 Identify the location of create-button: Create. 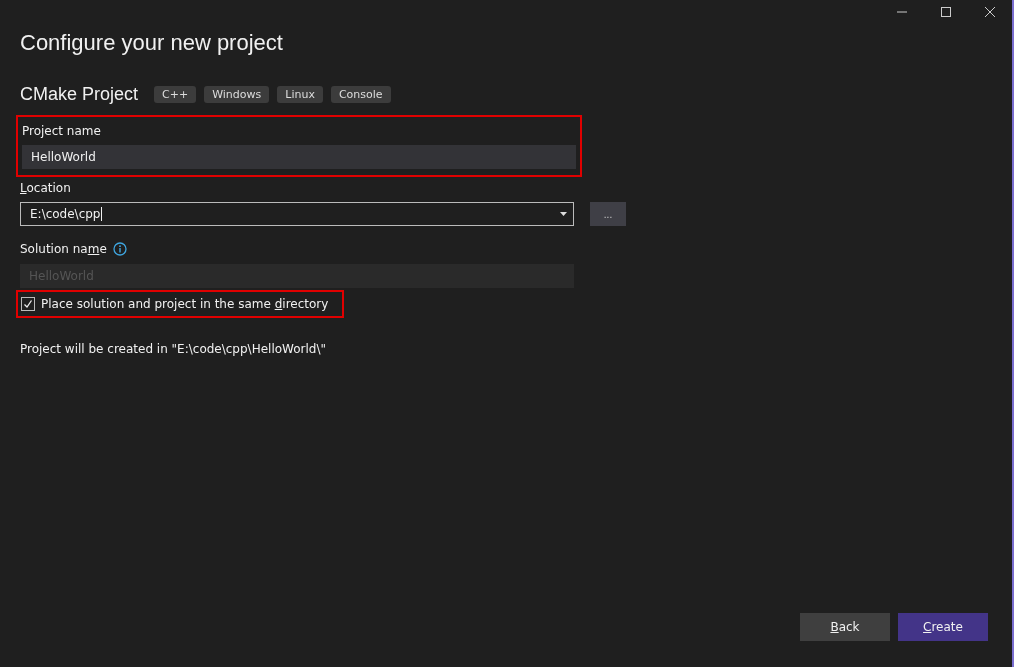
(943, 627).